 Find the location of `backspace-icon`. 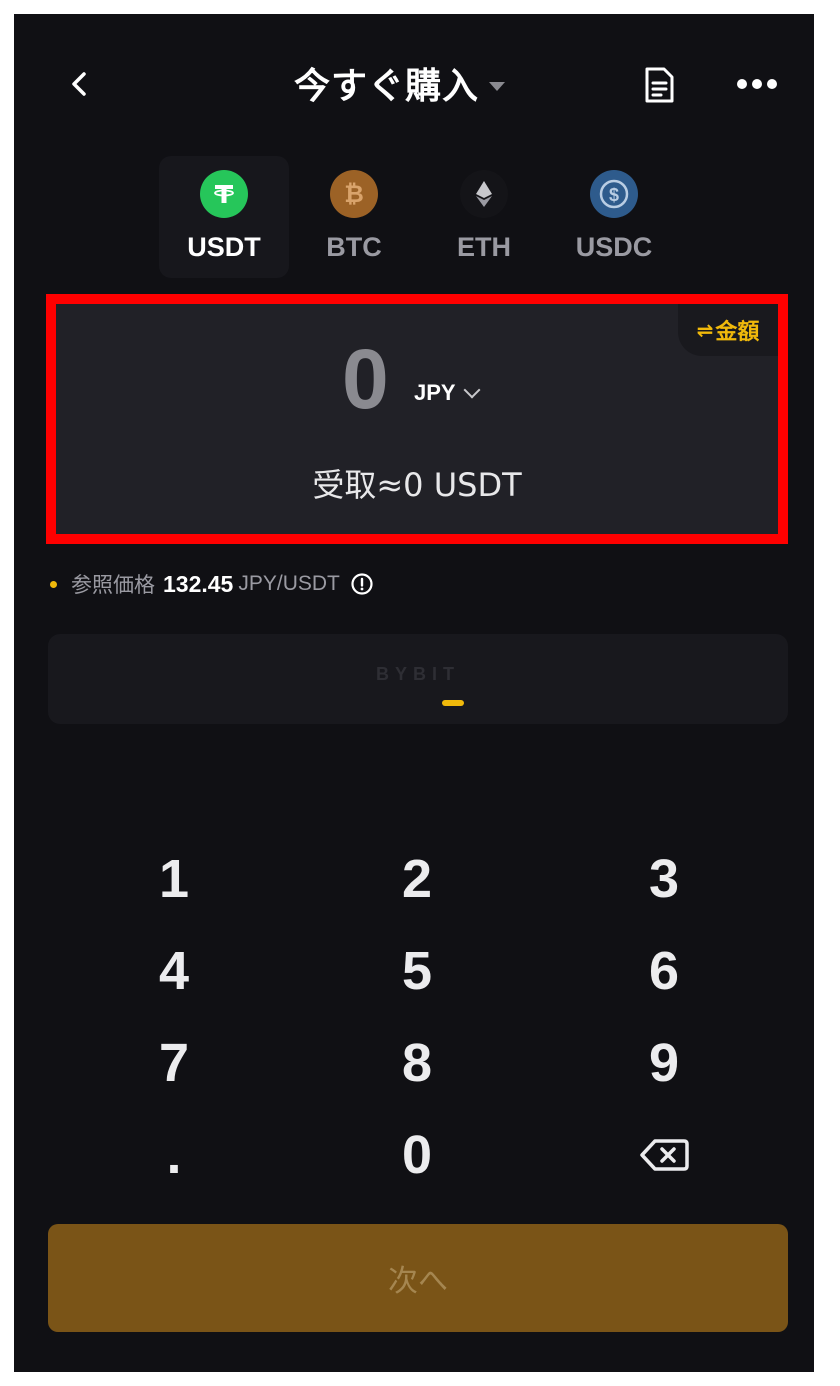

backspace-icon is located at coordinates (664, 1155).